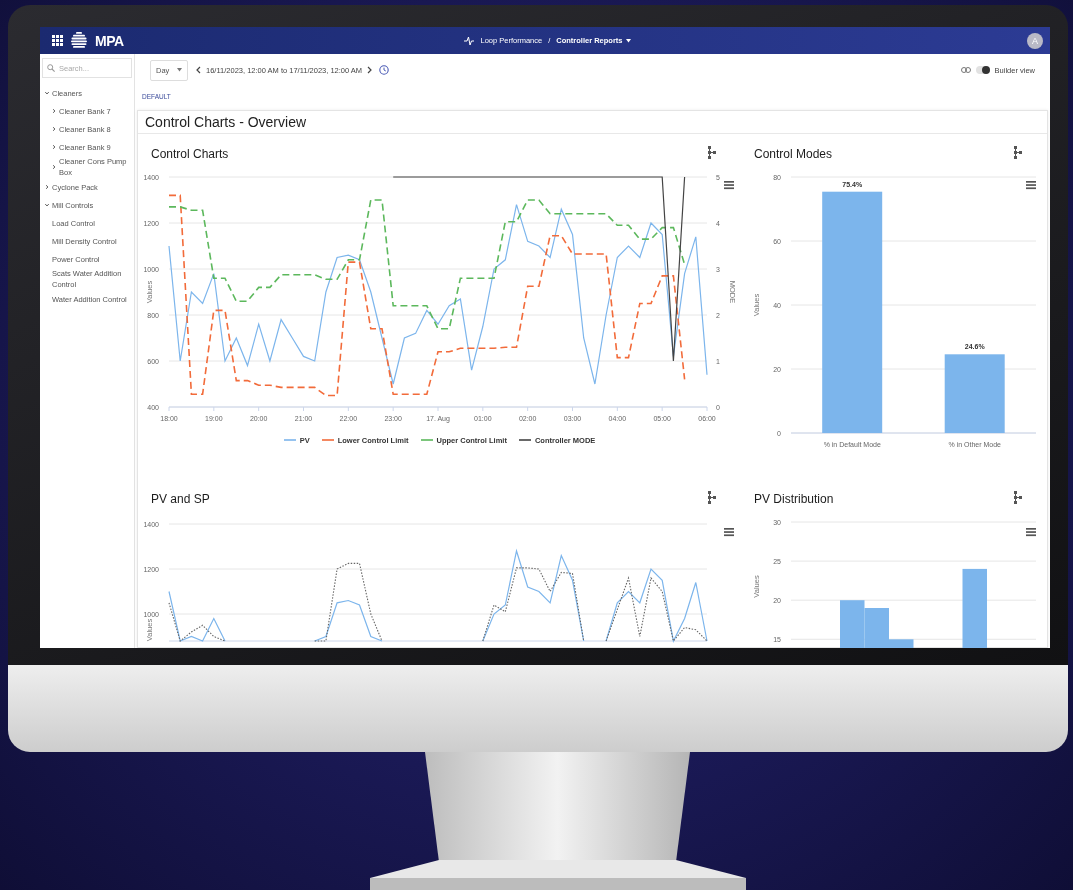  I want to click on link-icon, so click(965, 70).